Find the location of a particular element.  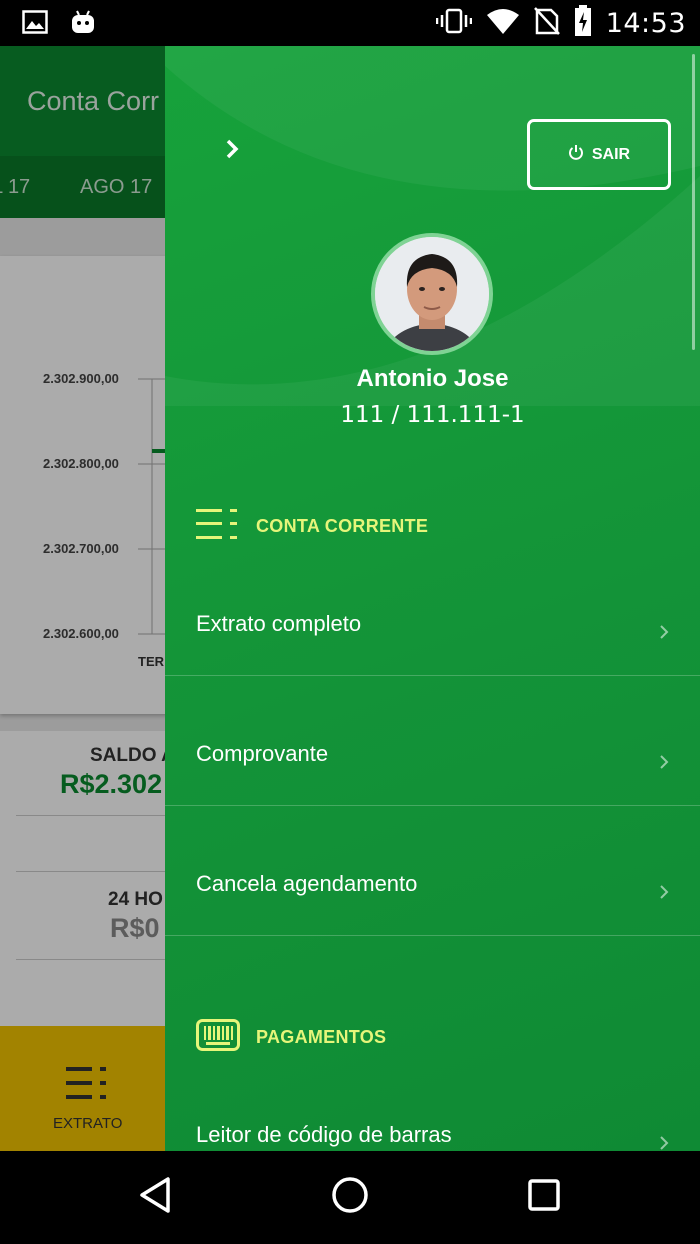

vibrate-icon is located at coordinates (453, 23).